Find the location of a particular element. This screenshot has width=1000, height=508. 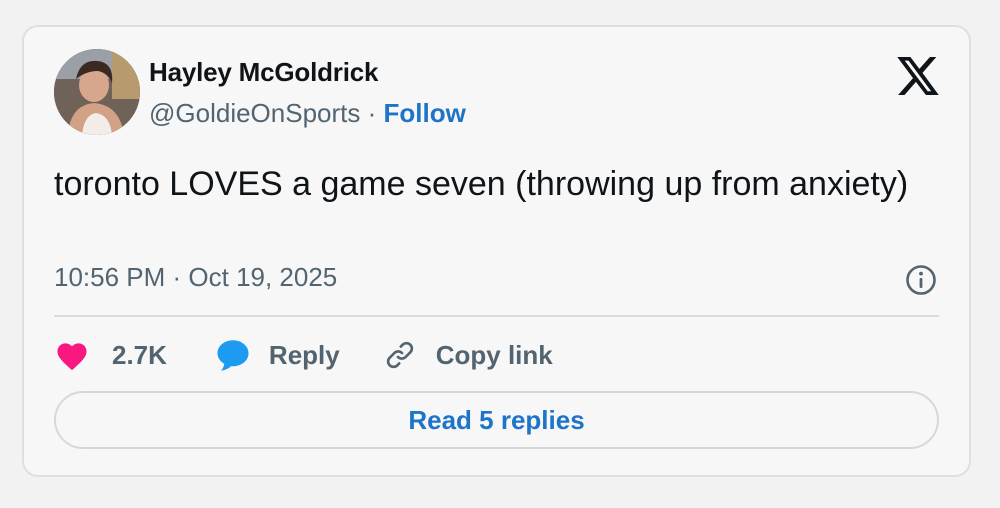

like-button: 2.7K is located at coordinates (110, 355).